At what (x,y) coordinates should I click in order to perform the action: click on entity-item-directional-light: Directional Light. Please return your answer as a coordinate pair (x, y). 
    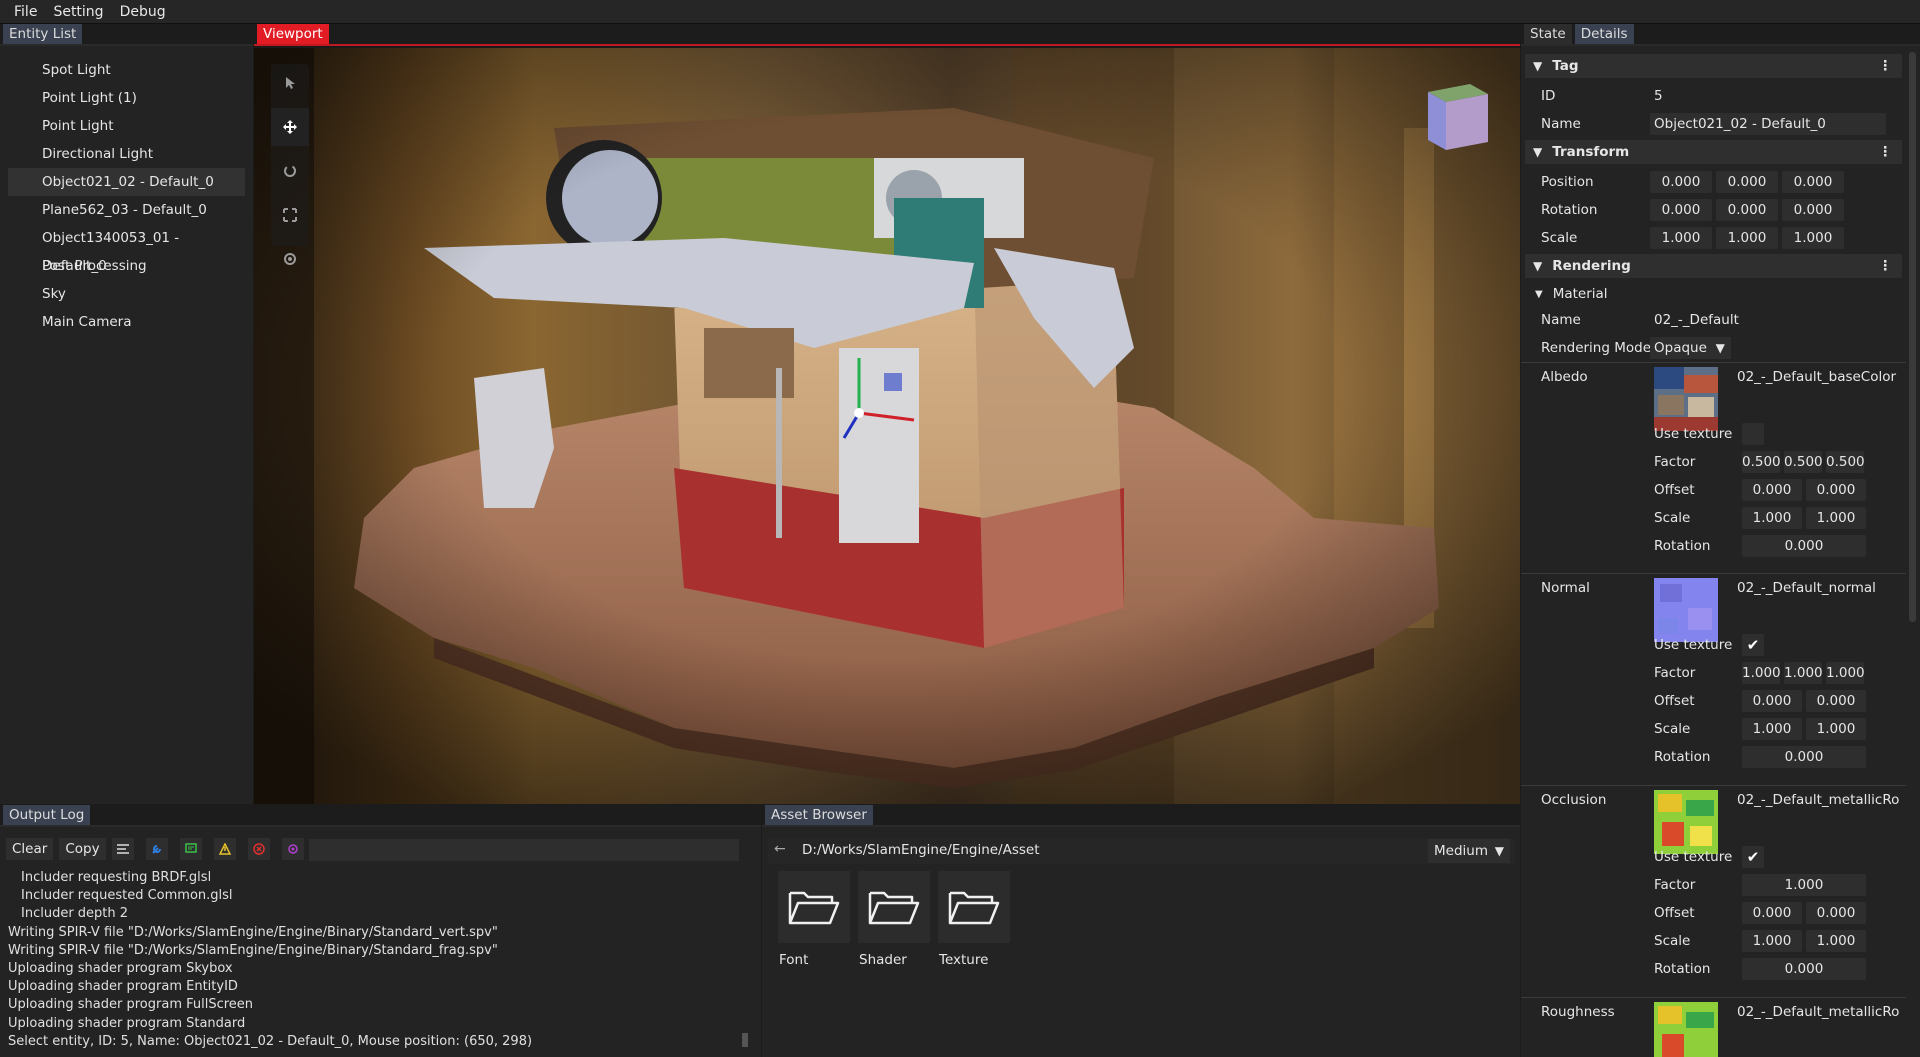
    Looking at the image, I should click on (126, 154).